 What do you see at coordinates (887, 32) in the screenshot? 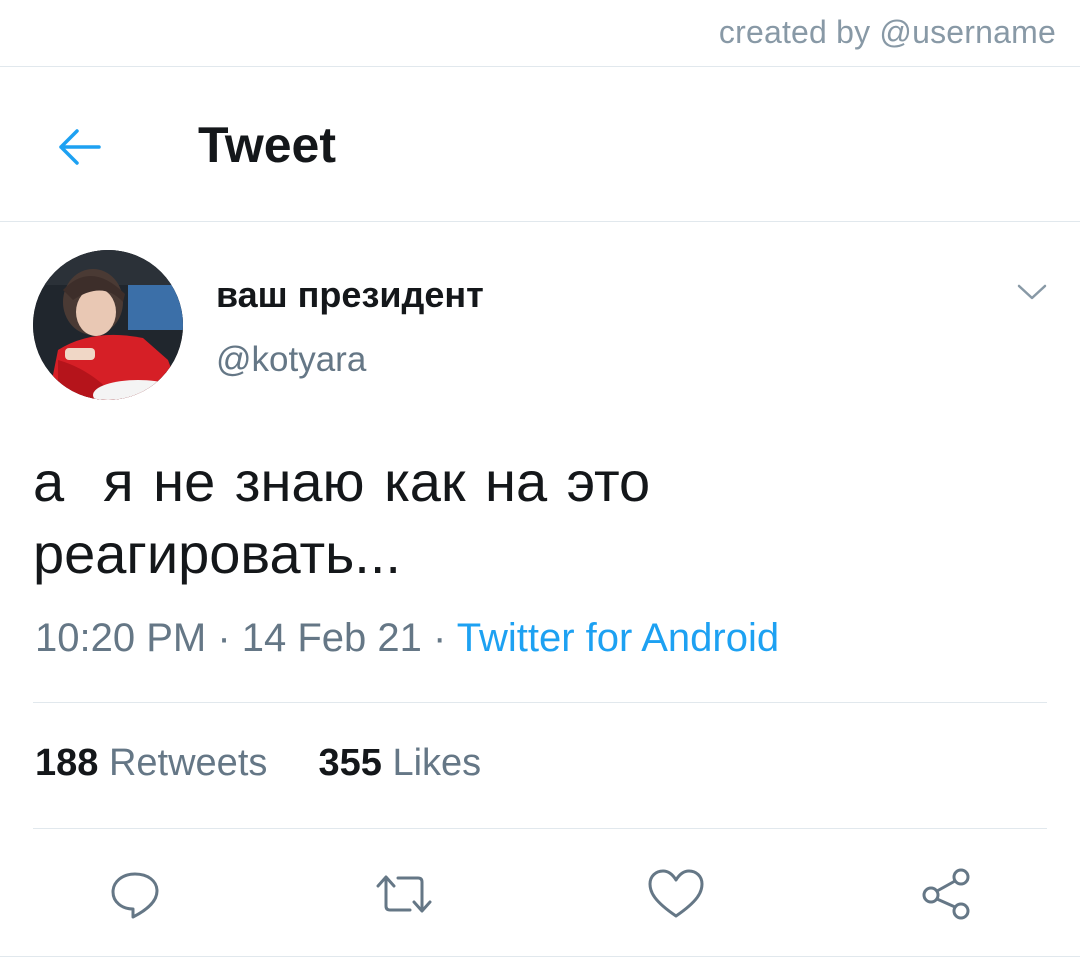
I see `creator-credit: created by @username` at bounding box center [887, 32].